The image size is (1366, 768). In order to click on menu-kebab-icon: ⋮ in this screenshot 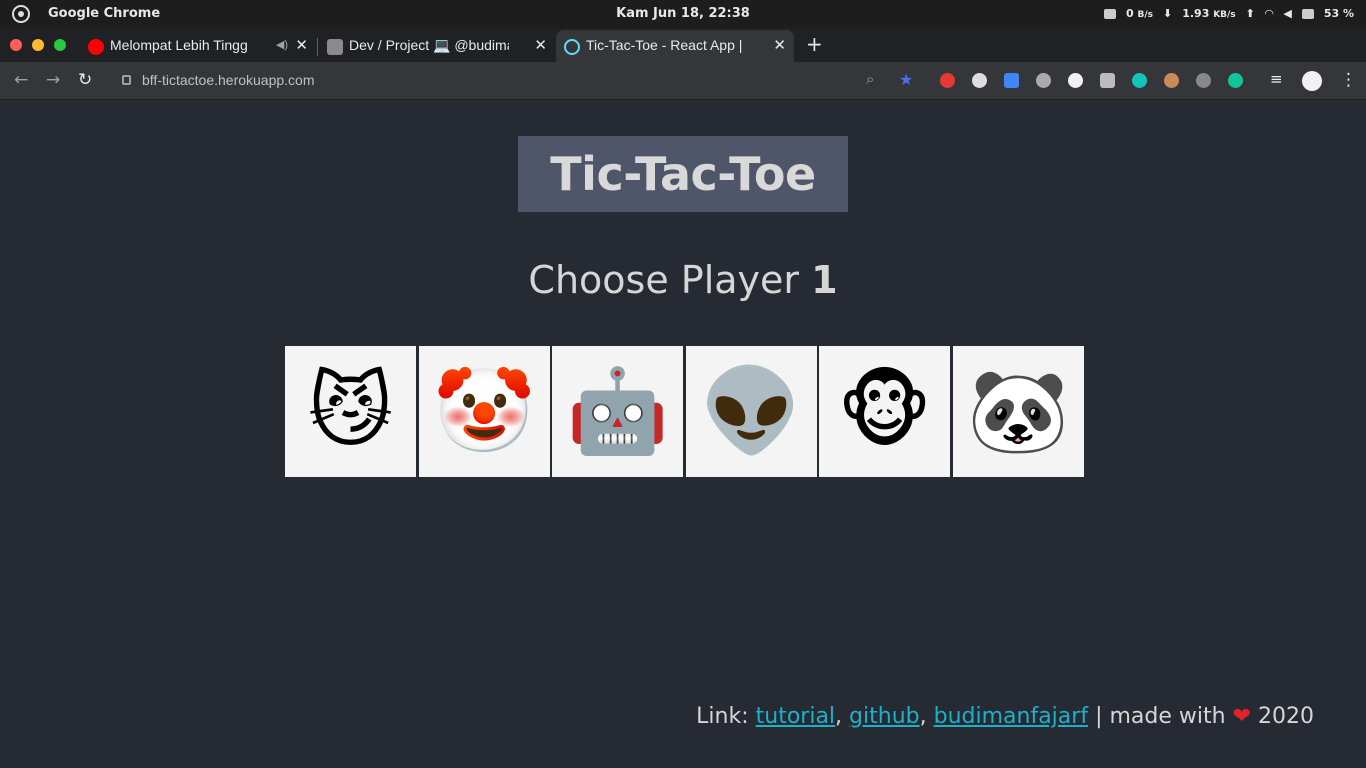, I will do `click(1348, 80)`.